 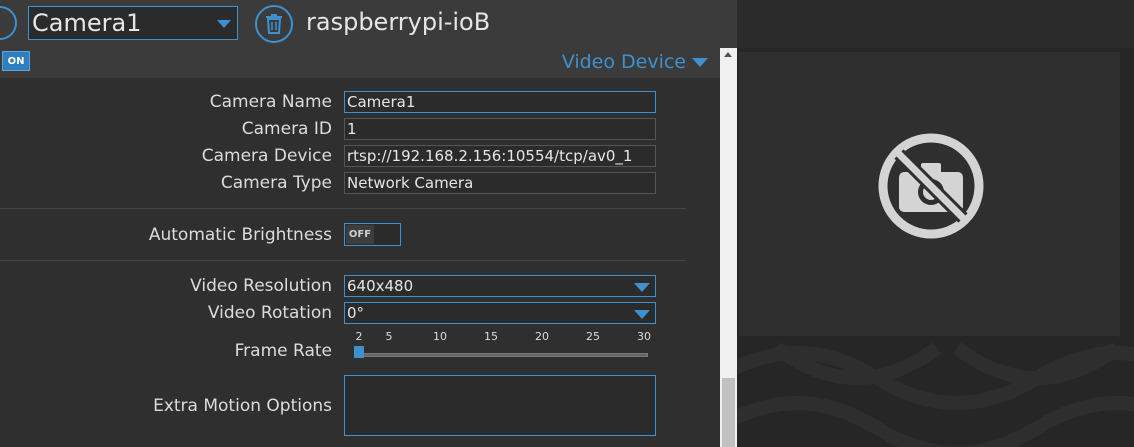 I want to click on camera-id-label: Camera ID, so click(x=286, y=129).